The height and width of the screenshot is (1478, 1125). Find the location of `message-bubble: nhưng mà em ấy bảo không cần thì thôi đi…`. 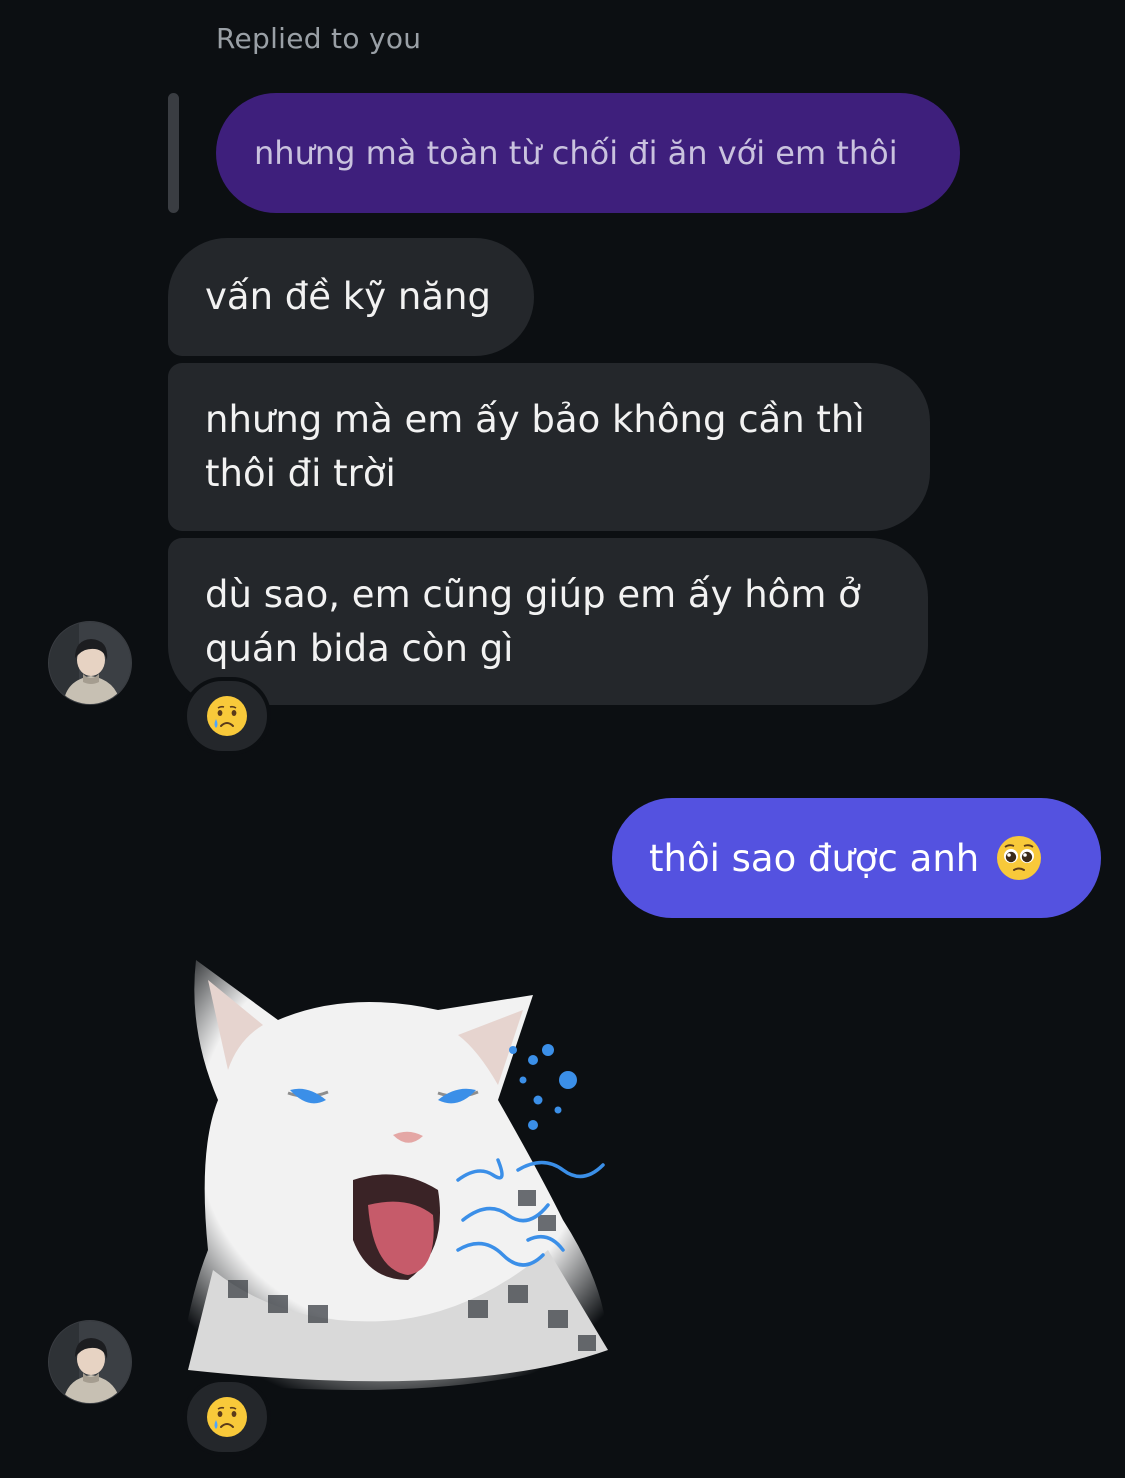

message-bubble: nhưng mà em ấy bảo không cần thì thôi đi… is located at coordinates (549, 447).